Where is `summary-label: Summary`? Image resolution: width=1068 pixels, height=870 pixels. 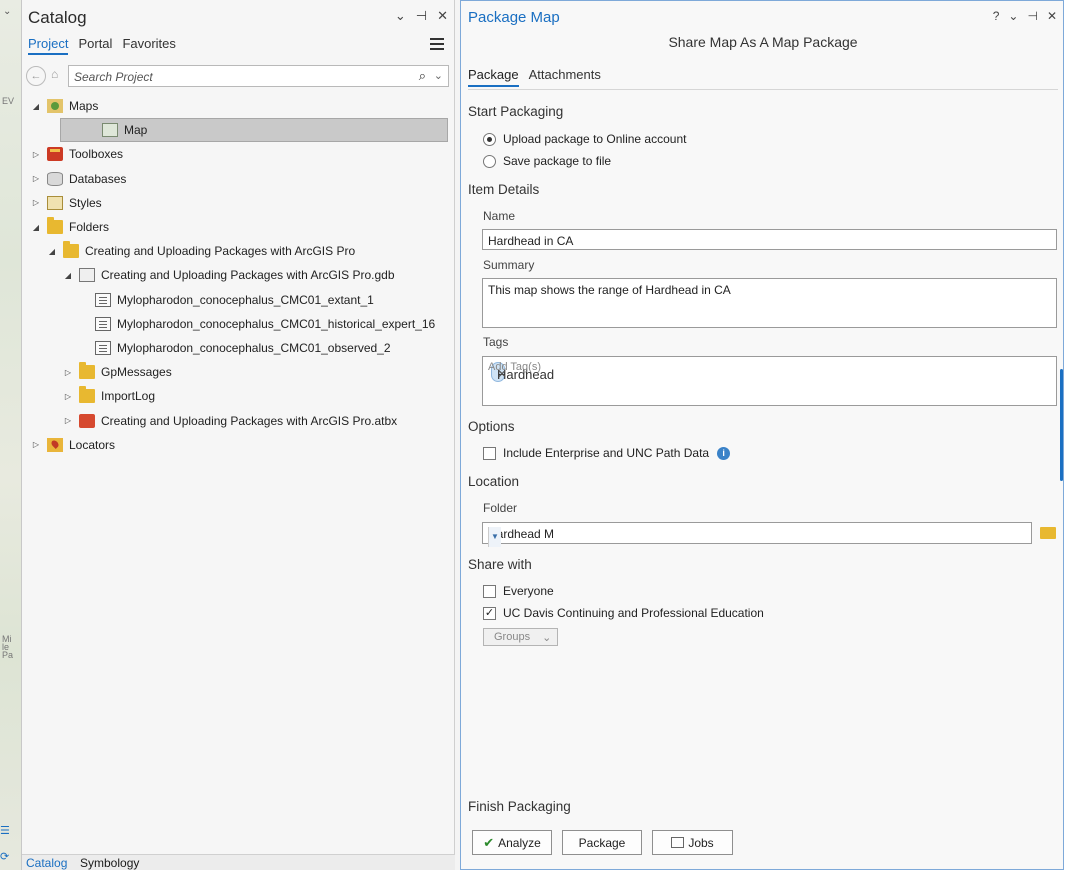
summary-label: Summary is located at coordinates (509, 265).